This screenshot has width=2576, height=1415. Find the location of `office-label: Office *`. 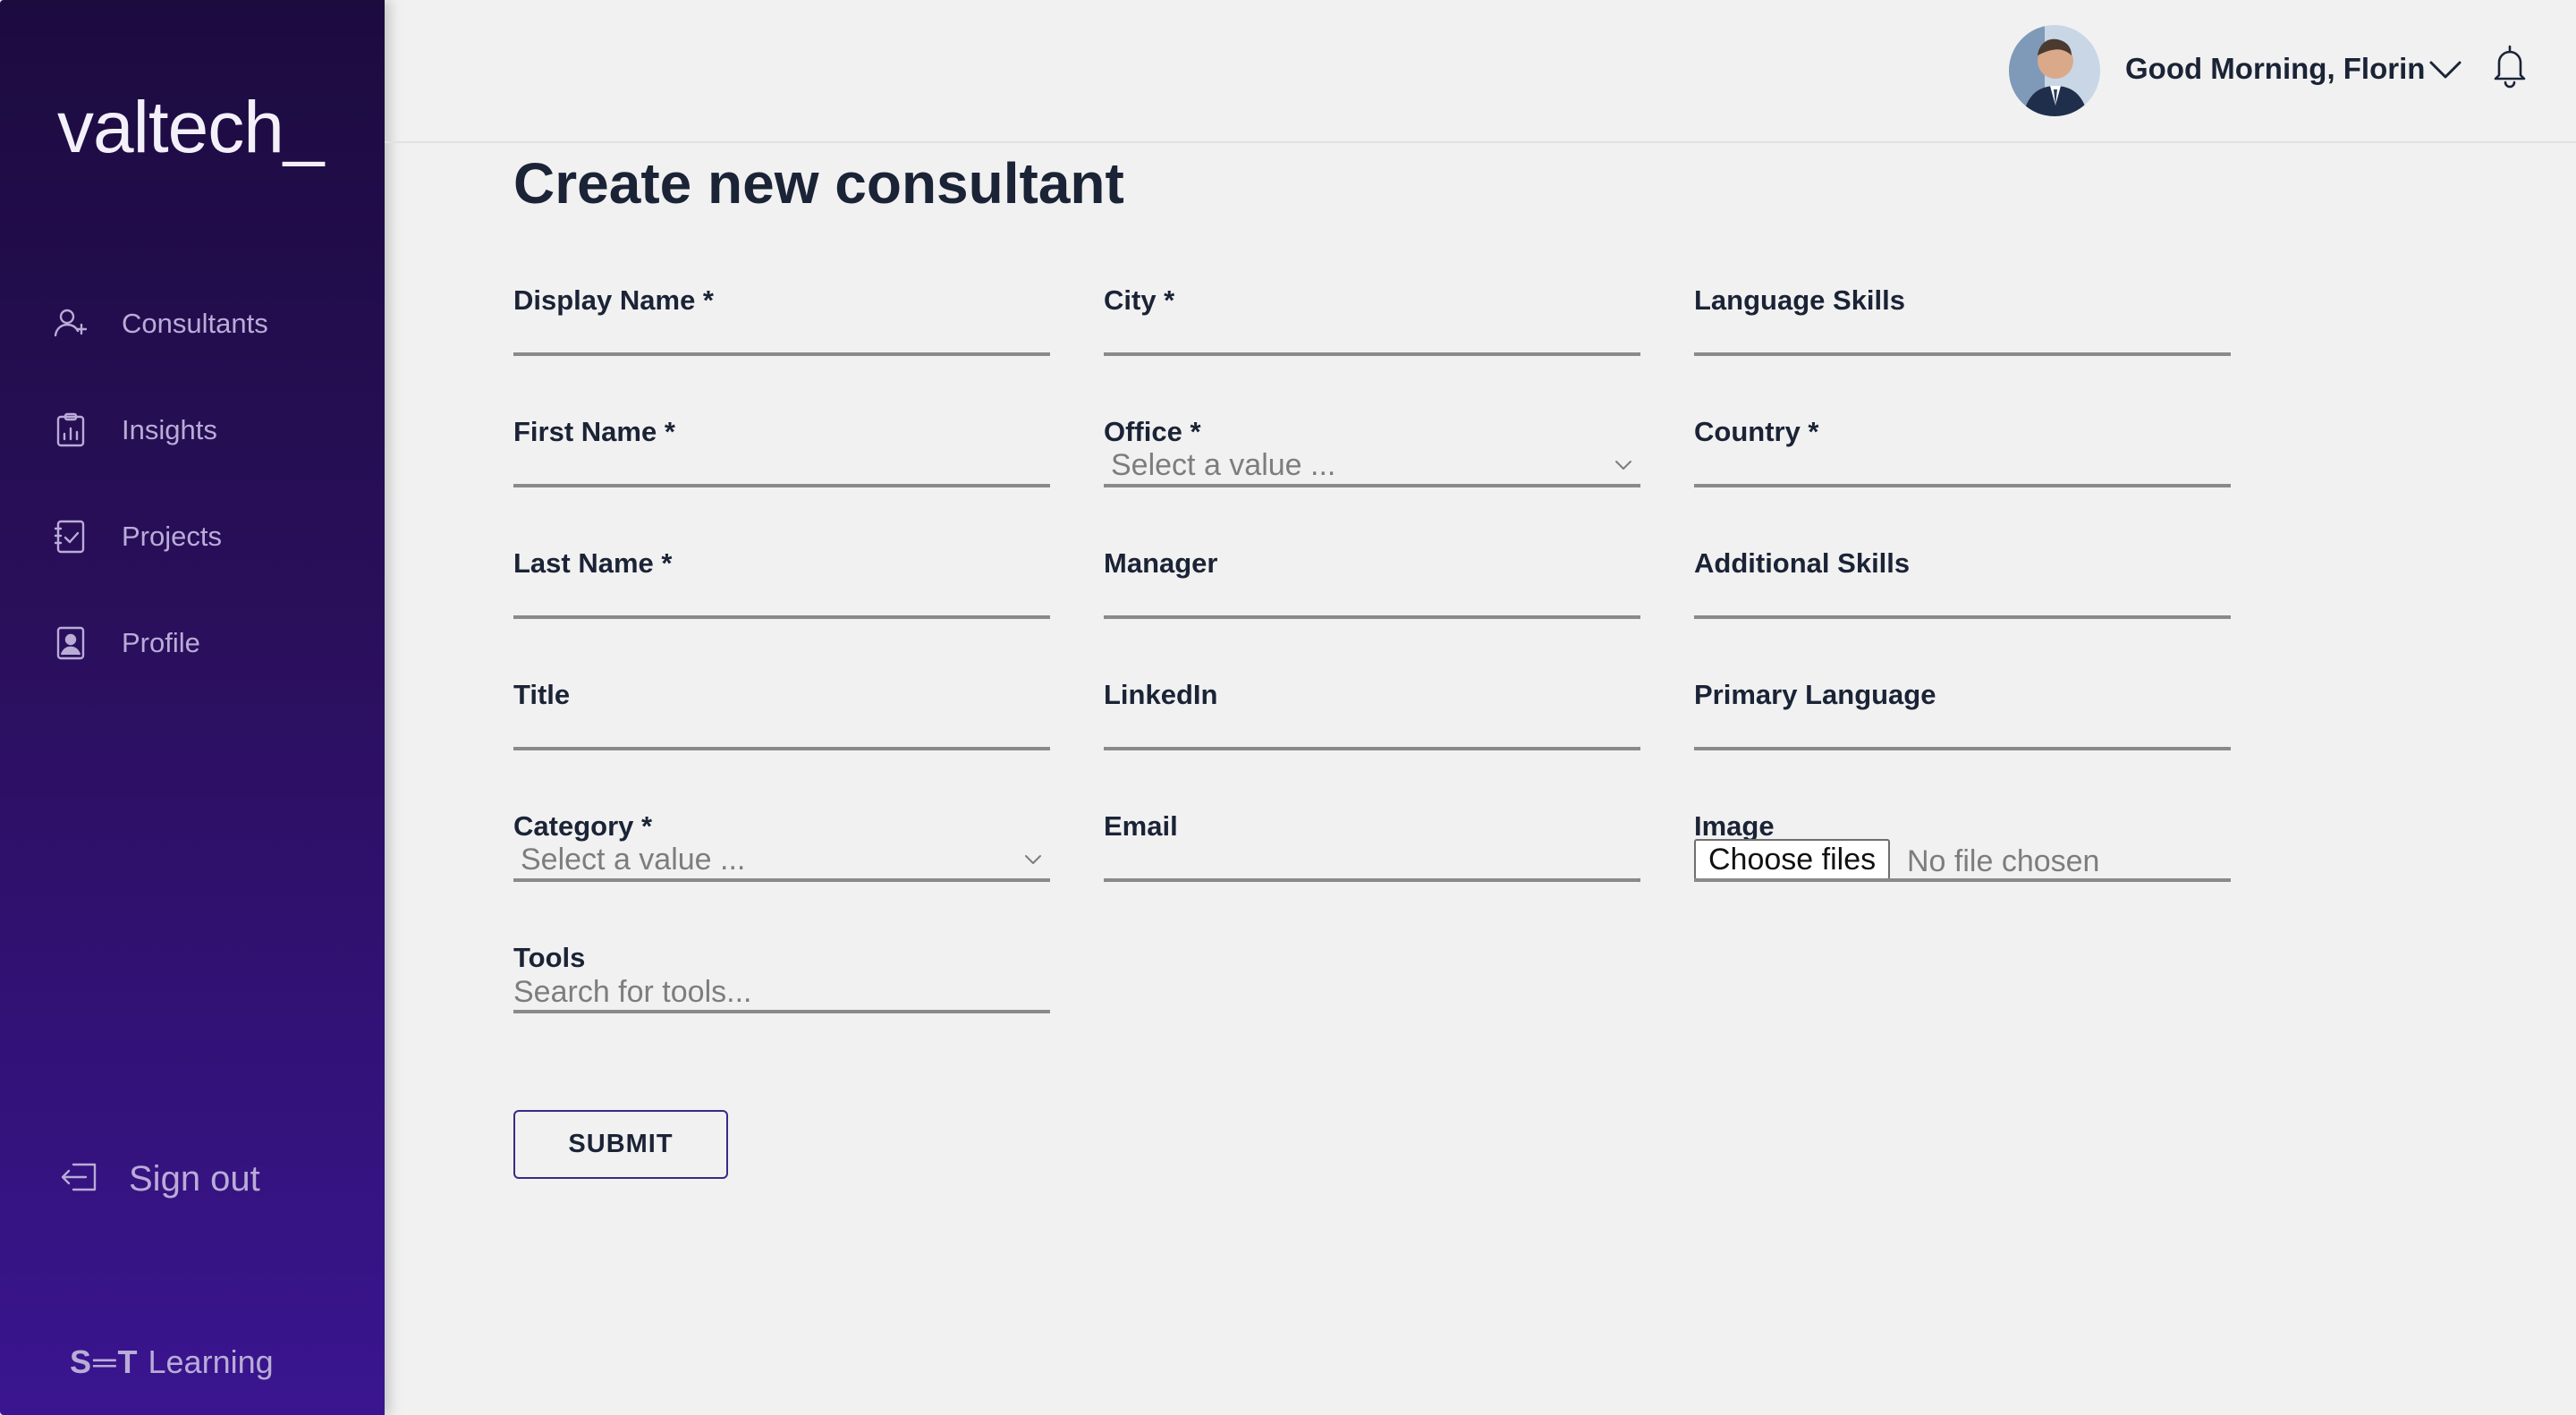

office-label: Office * is located at coordinates (1152, 432).